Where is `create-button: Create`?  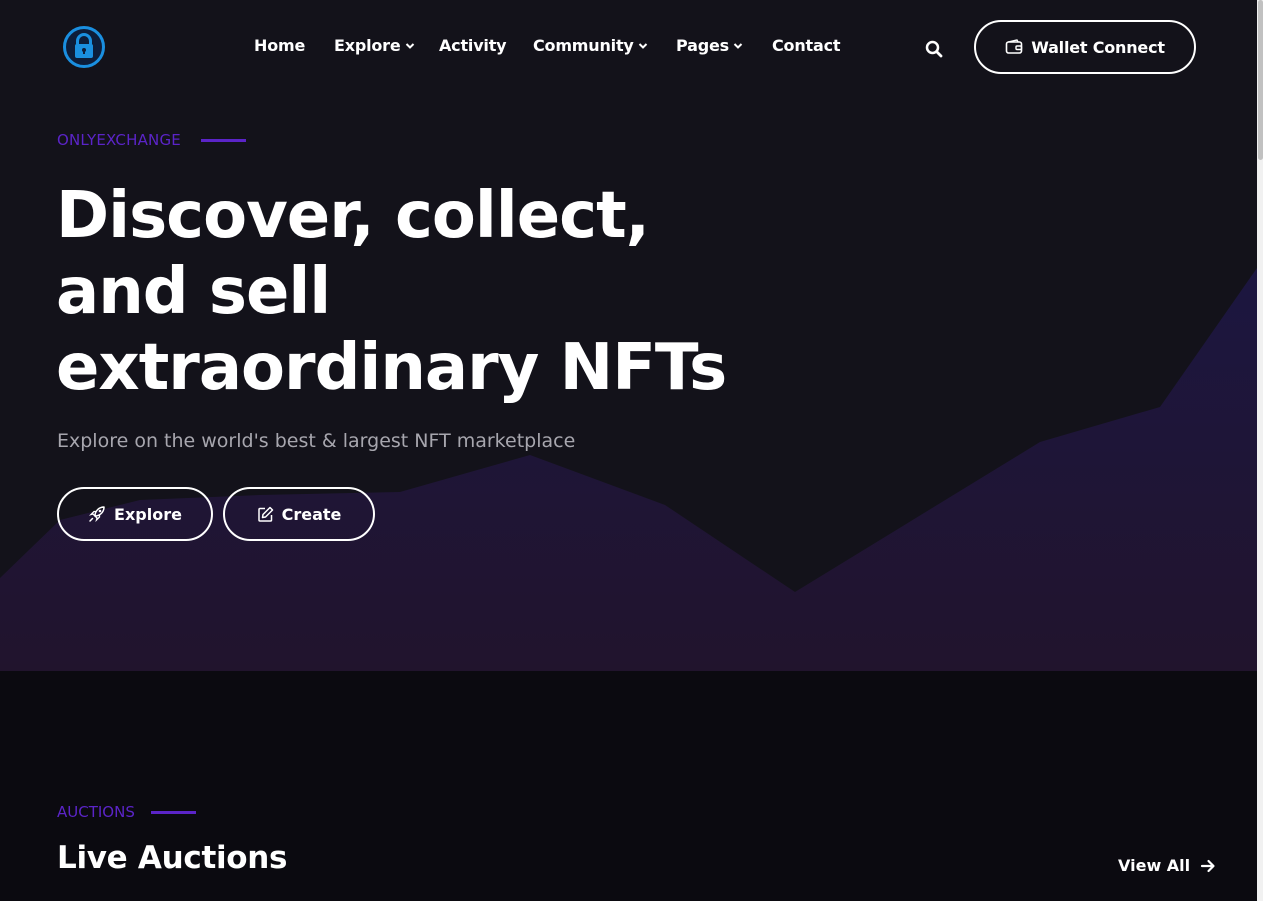 create-button: Create is located at coordinates (299, 514).